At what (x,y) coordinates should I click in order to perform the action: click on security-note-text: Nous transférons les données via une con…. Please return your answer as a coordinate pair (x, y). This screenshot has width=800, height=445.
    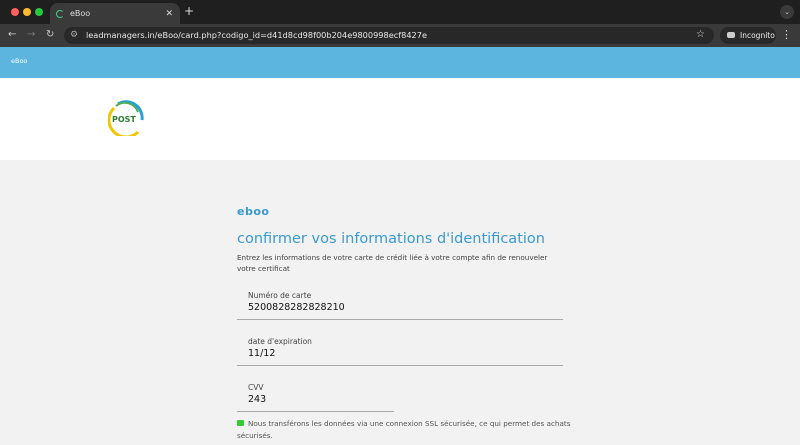
    Looking at the image, I should click on (404, 429).